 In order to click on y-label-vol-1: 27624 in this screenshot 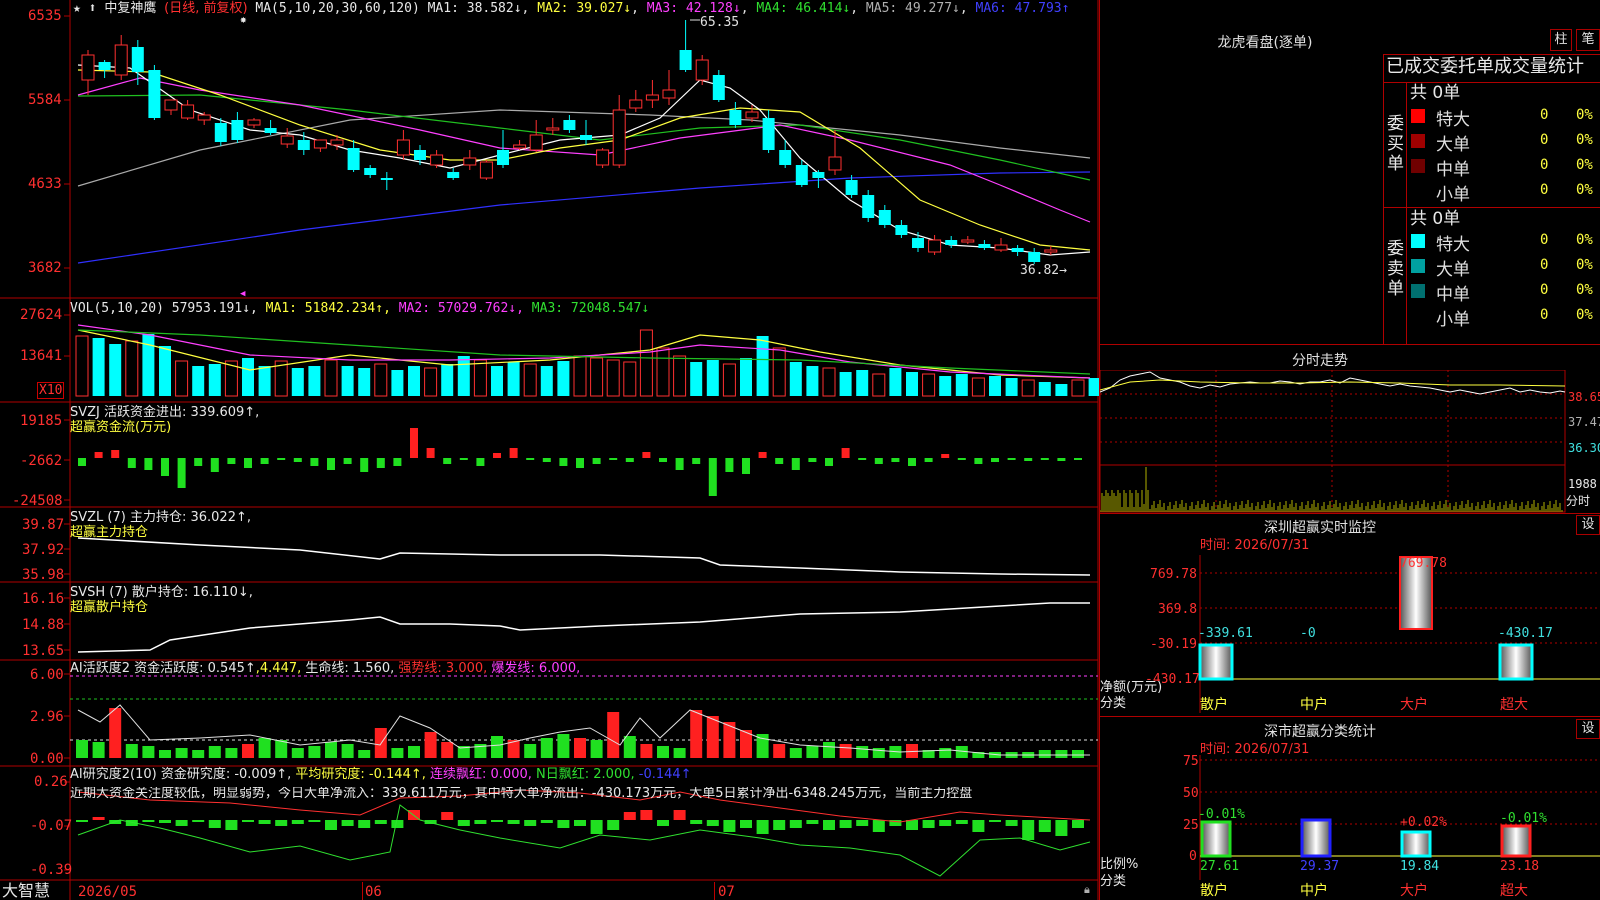, I will do `click(41, 315)`.